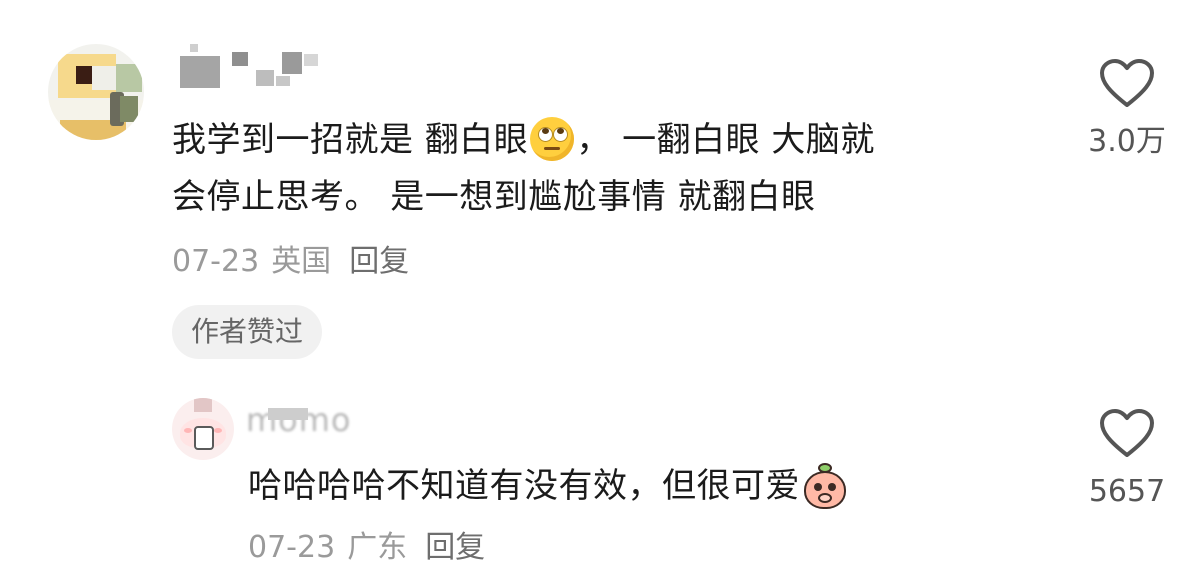 This screenshot has height=584, width=1200. Describe the element at coordinates (301, 261) in the screenshot. I see `comment-location: 英国` at that location.